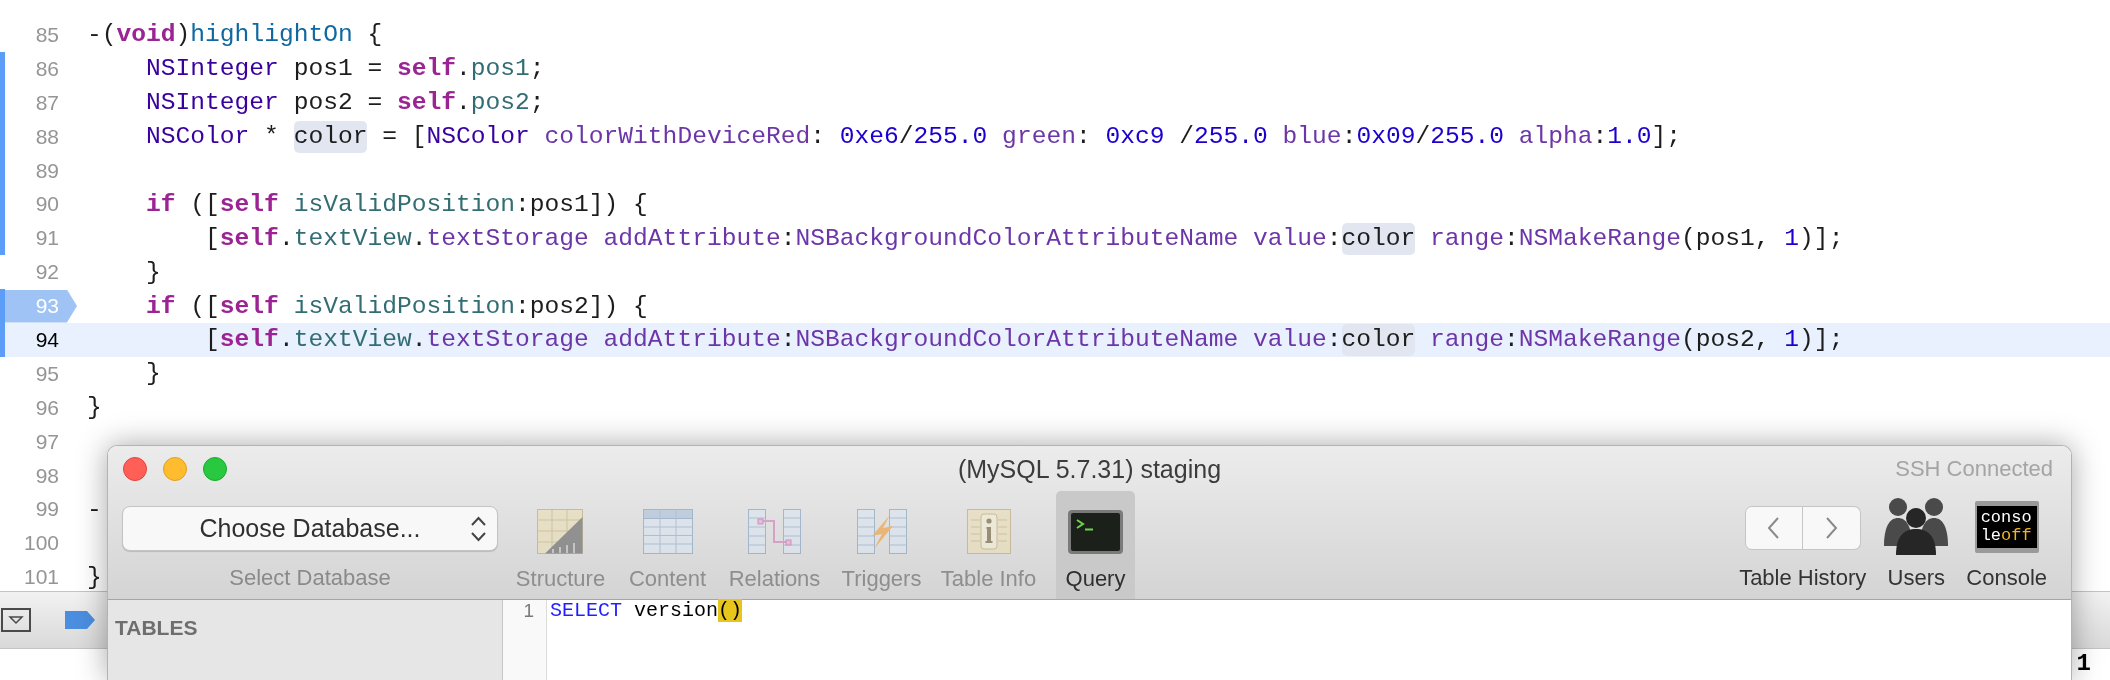  I want to click on tag-icon, so click(80, 620).